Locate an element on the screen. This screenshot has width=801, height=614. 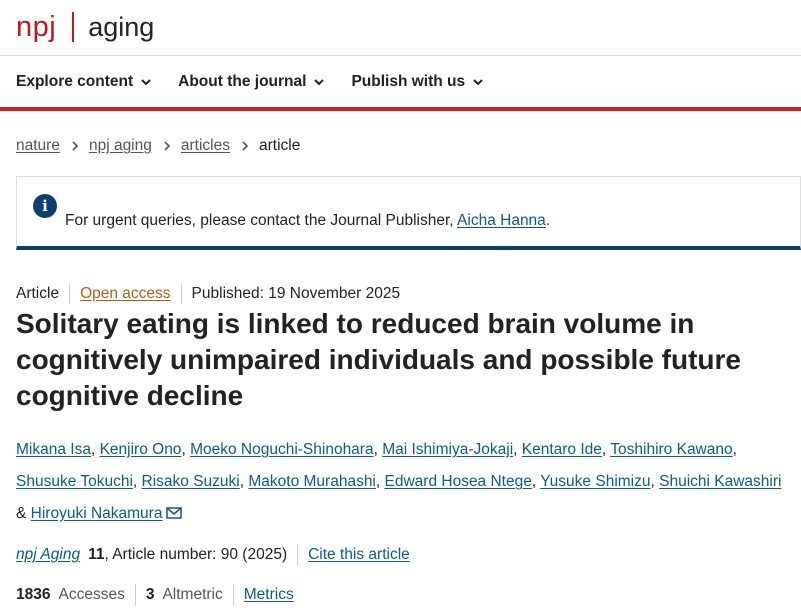
metrics-link: Metrics is located at coordinates (269, 595).